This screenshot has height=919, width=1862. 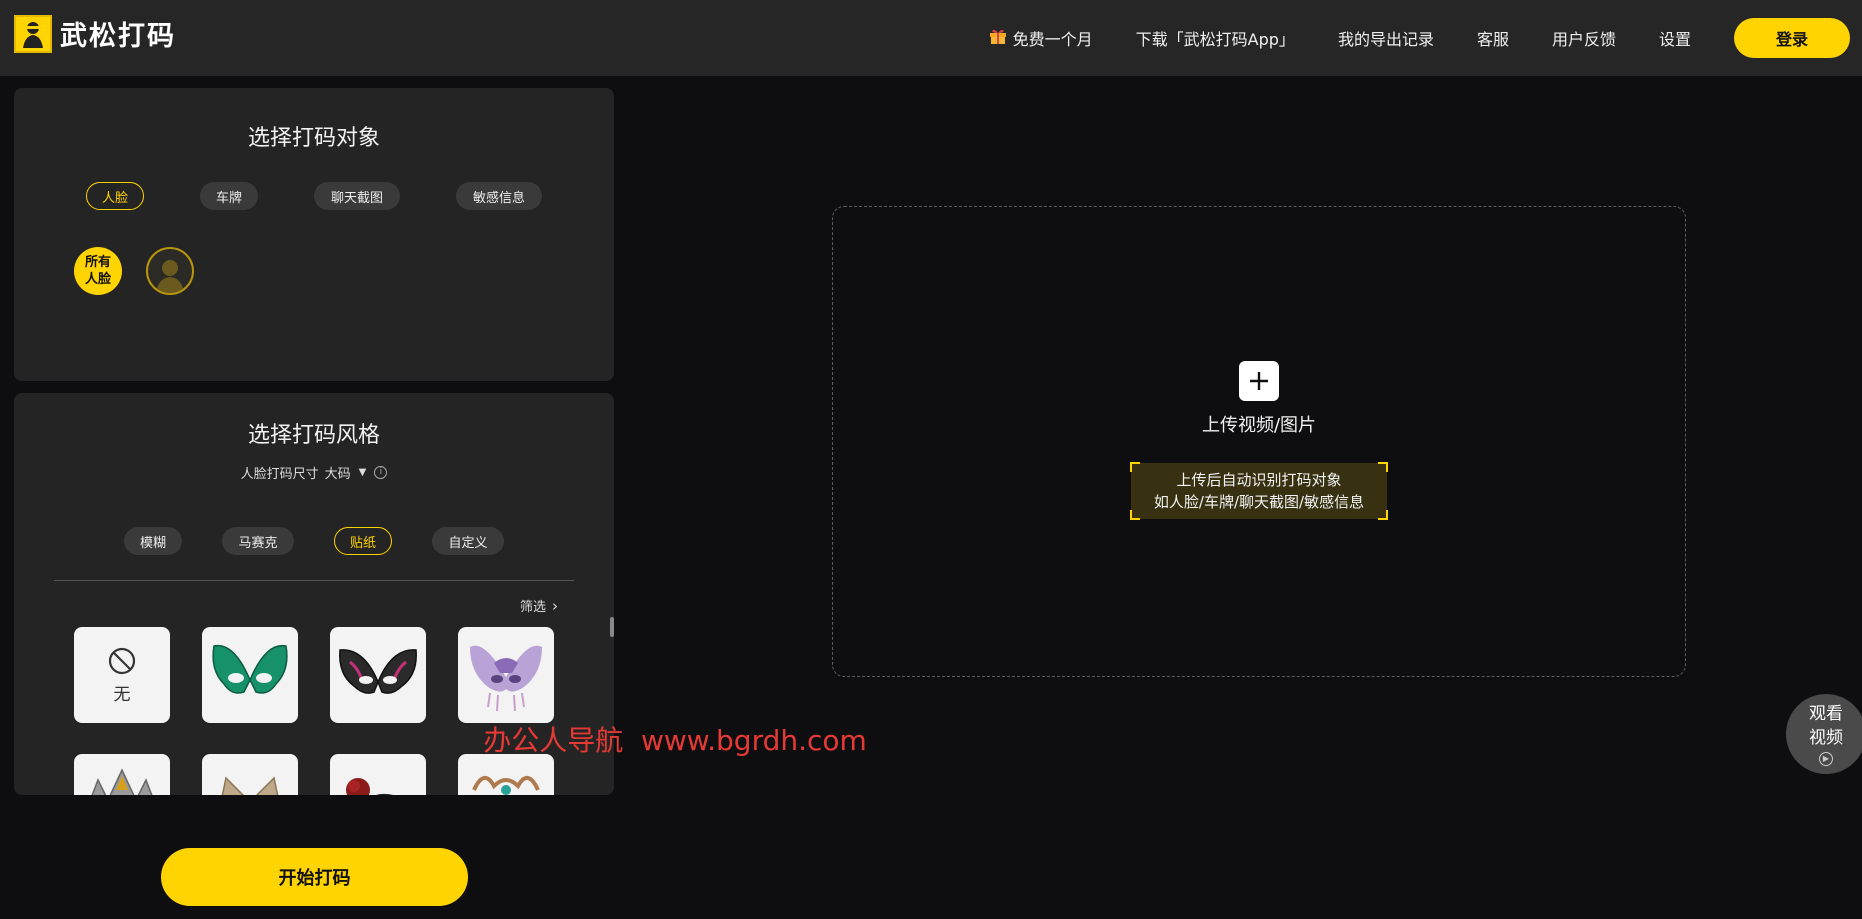 I want to click on sticker-none-label: 无, so click(x=122, y=694).